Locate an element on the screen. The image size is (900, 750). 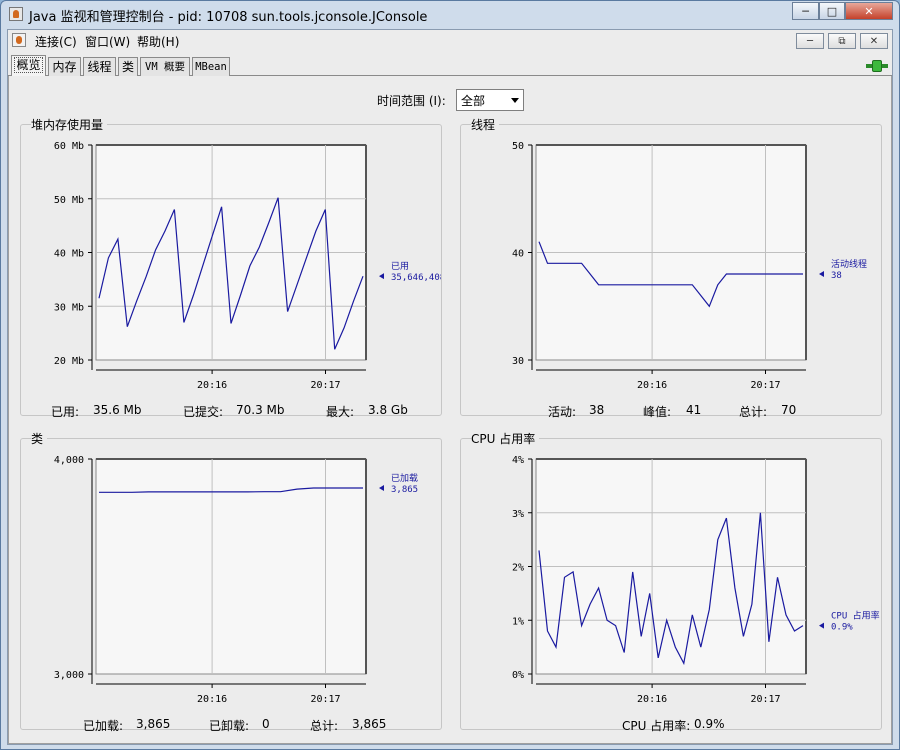
y-tick-label: 1% is located at coordinates (518, 621).